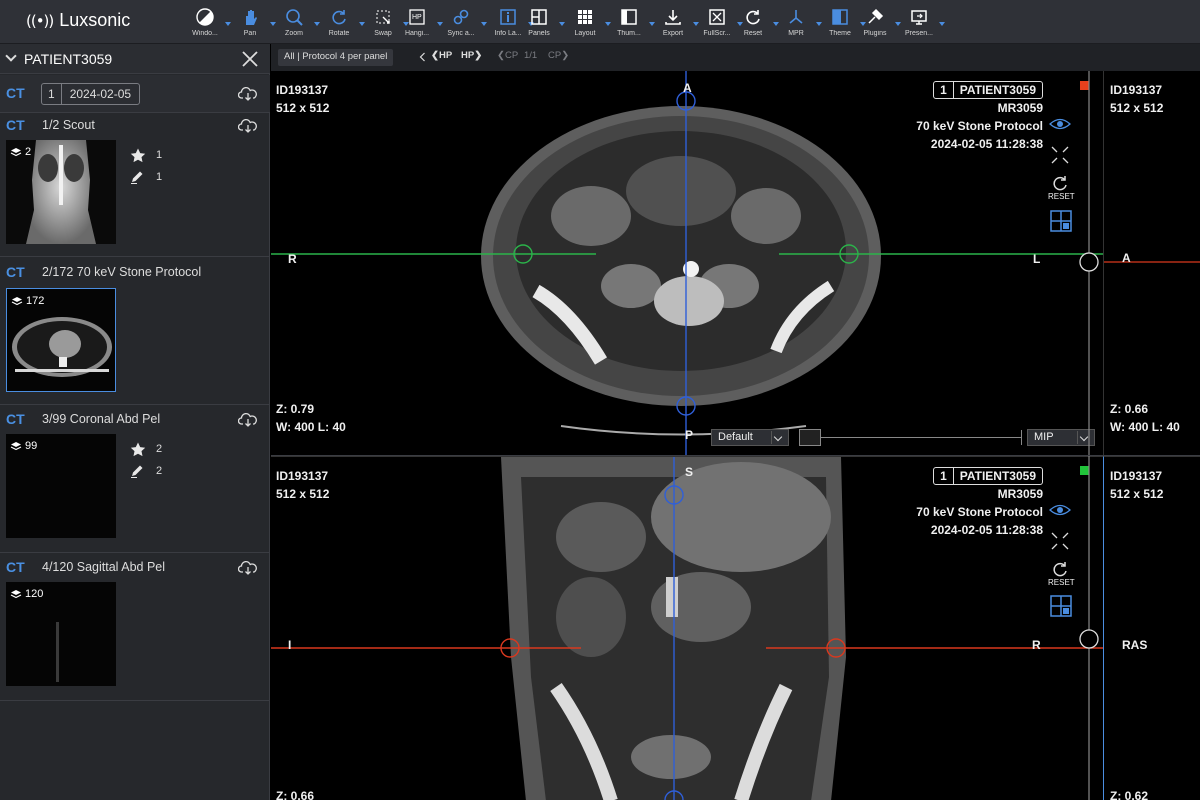 The height and width of the screenshot is (800, 1200). What do you see at coordinates (336, 57) in the screenshot?
I see `protocol-selector: All | Protocol 4 per panel` at bounding box center [336, 57].